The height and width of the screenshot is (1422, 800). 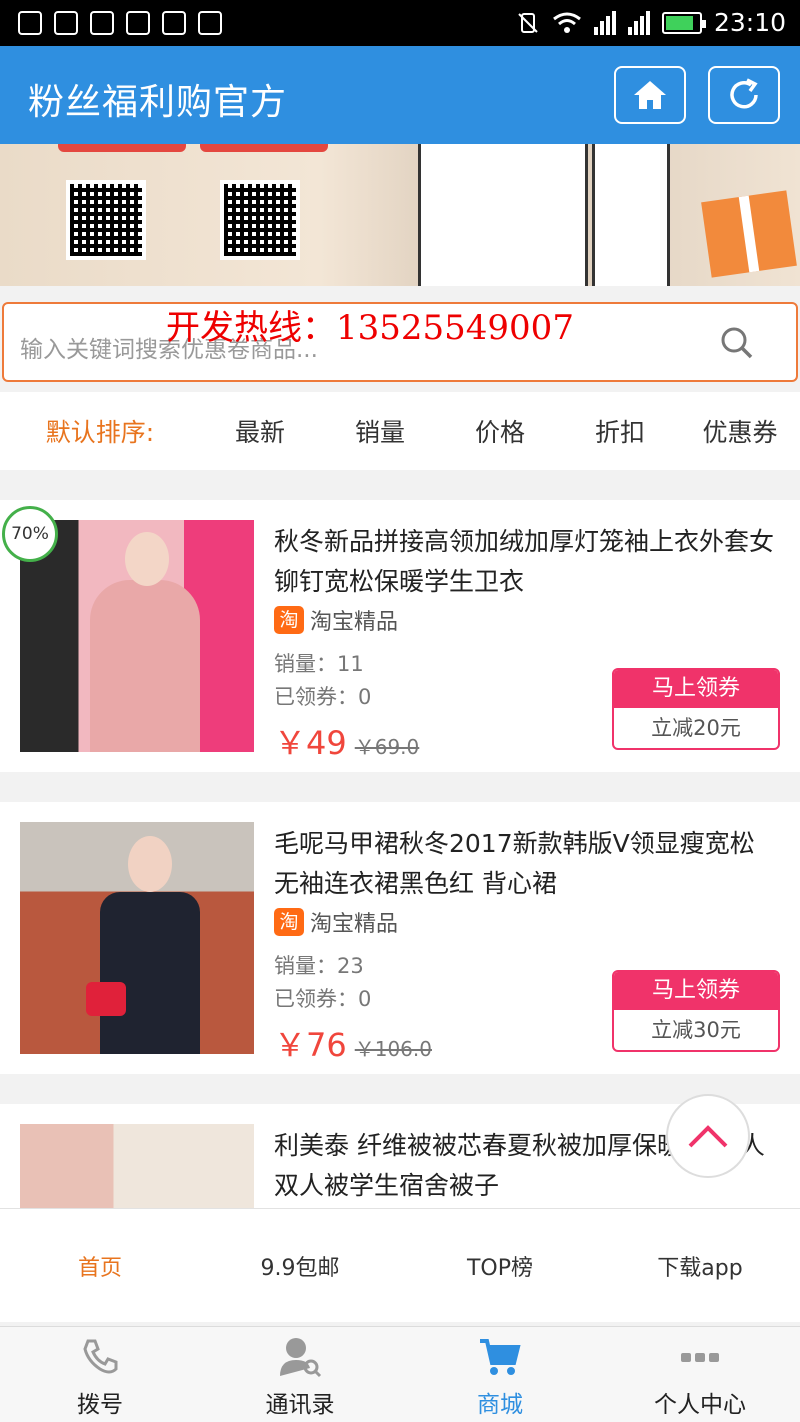 What do you see at coordinates (696, 709) in the screenshot?
I see `get-coupon-button: 马上领券 立减20元` at bounding box center [696, 709].